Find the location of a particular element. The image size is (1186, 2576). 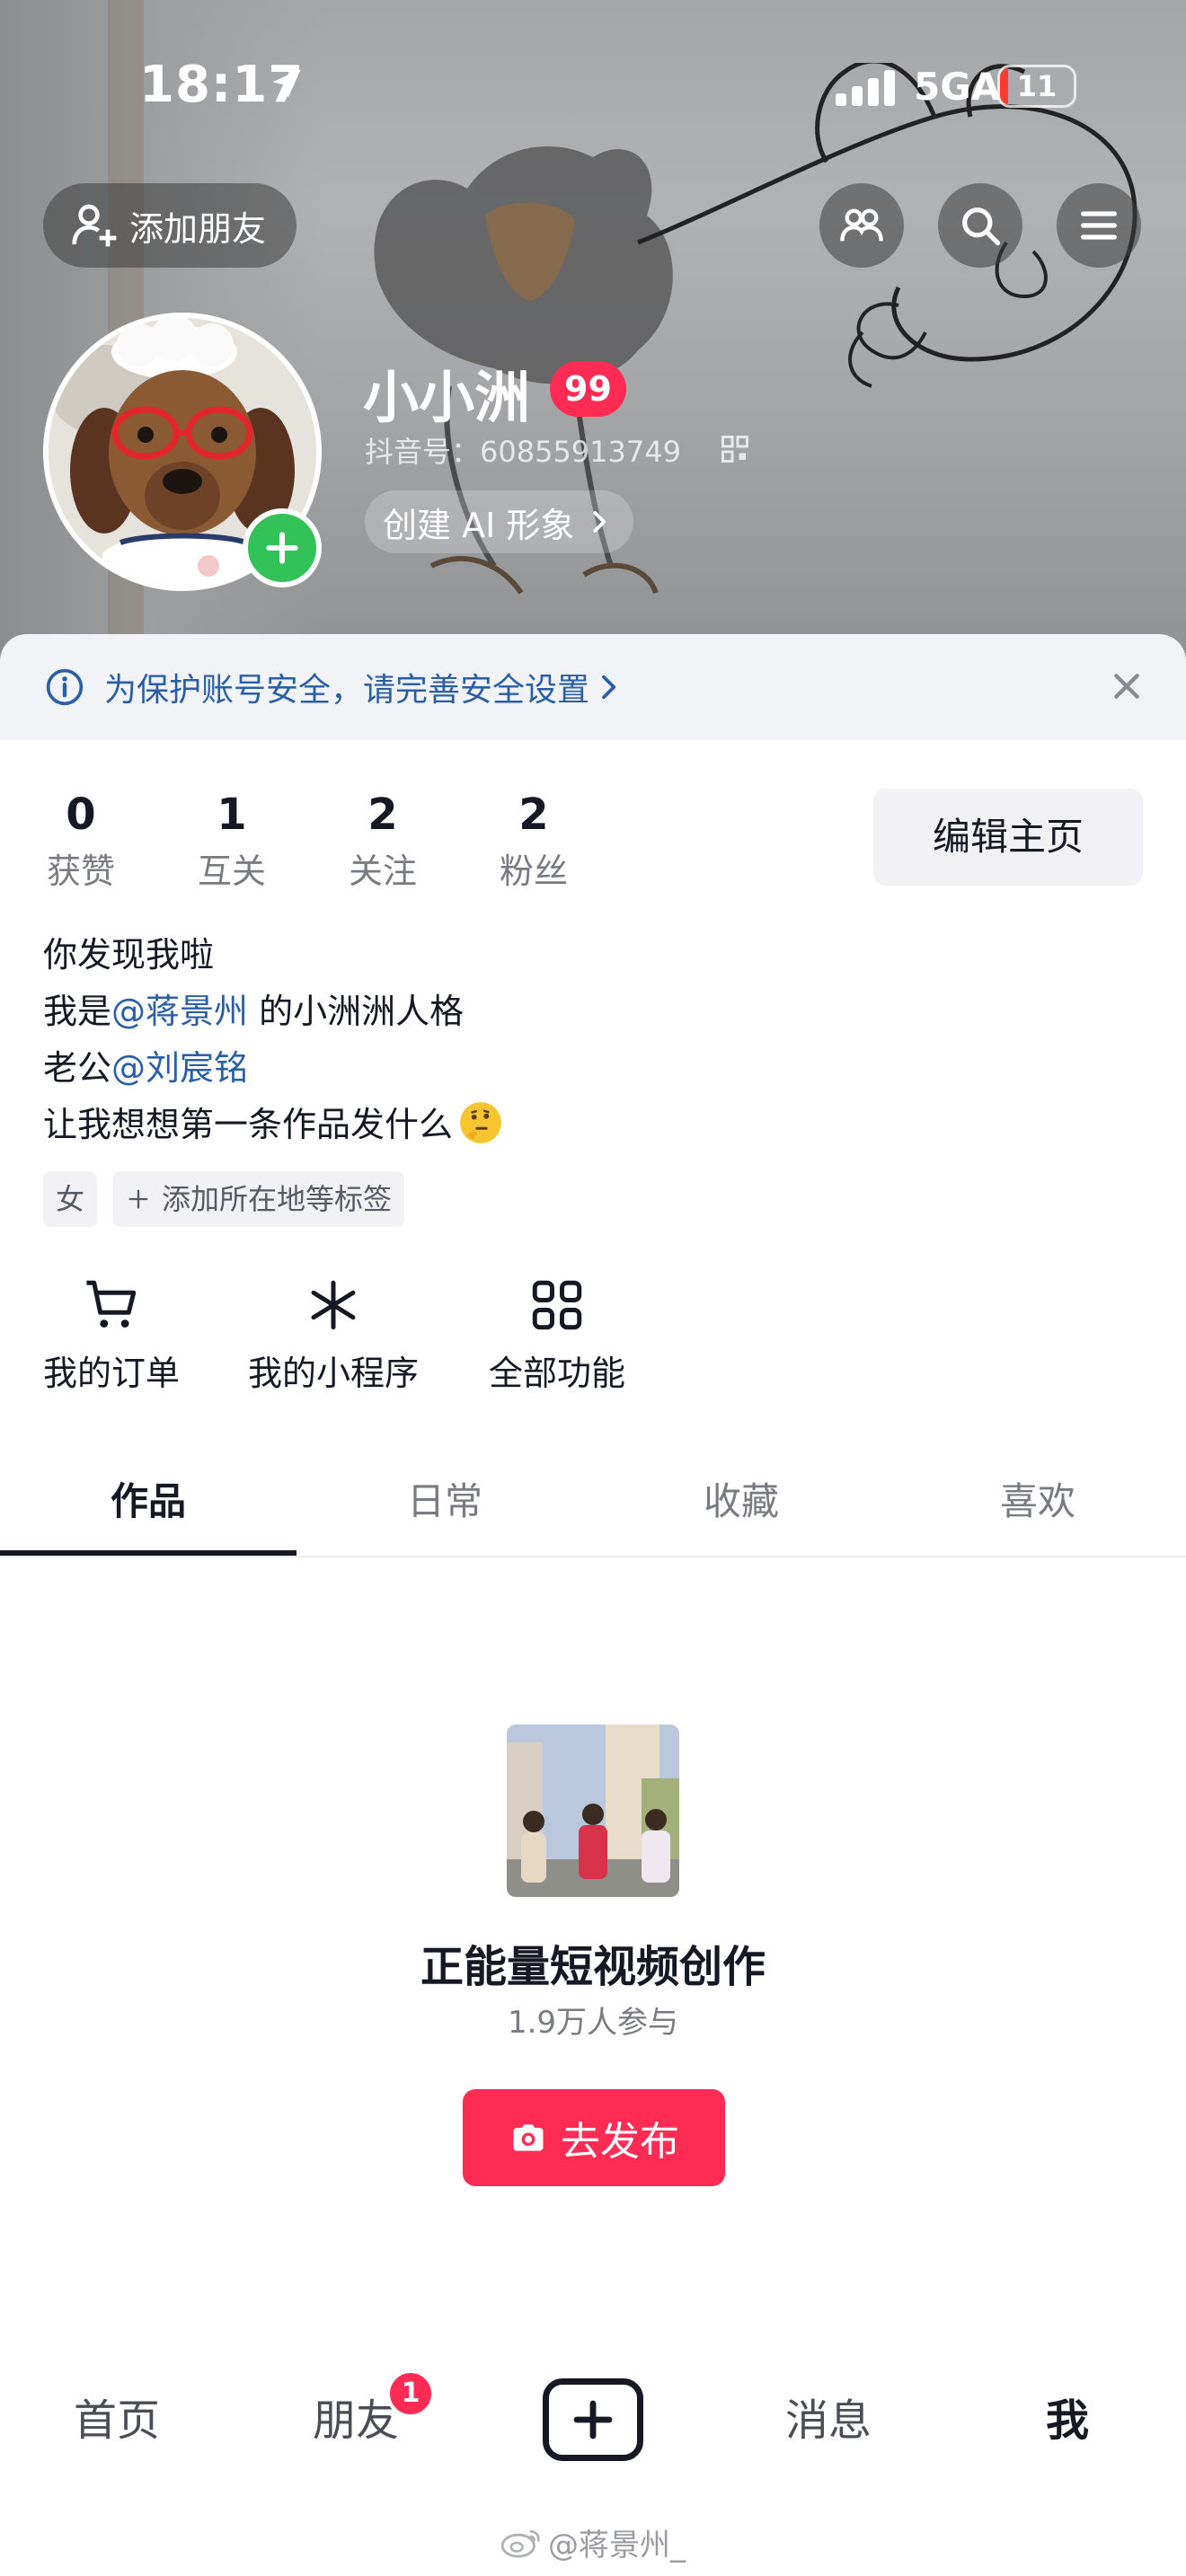

promo-title: 正能量短视频创作 is located at coordinates (593, 1967).